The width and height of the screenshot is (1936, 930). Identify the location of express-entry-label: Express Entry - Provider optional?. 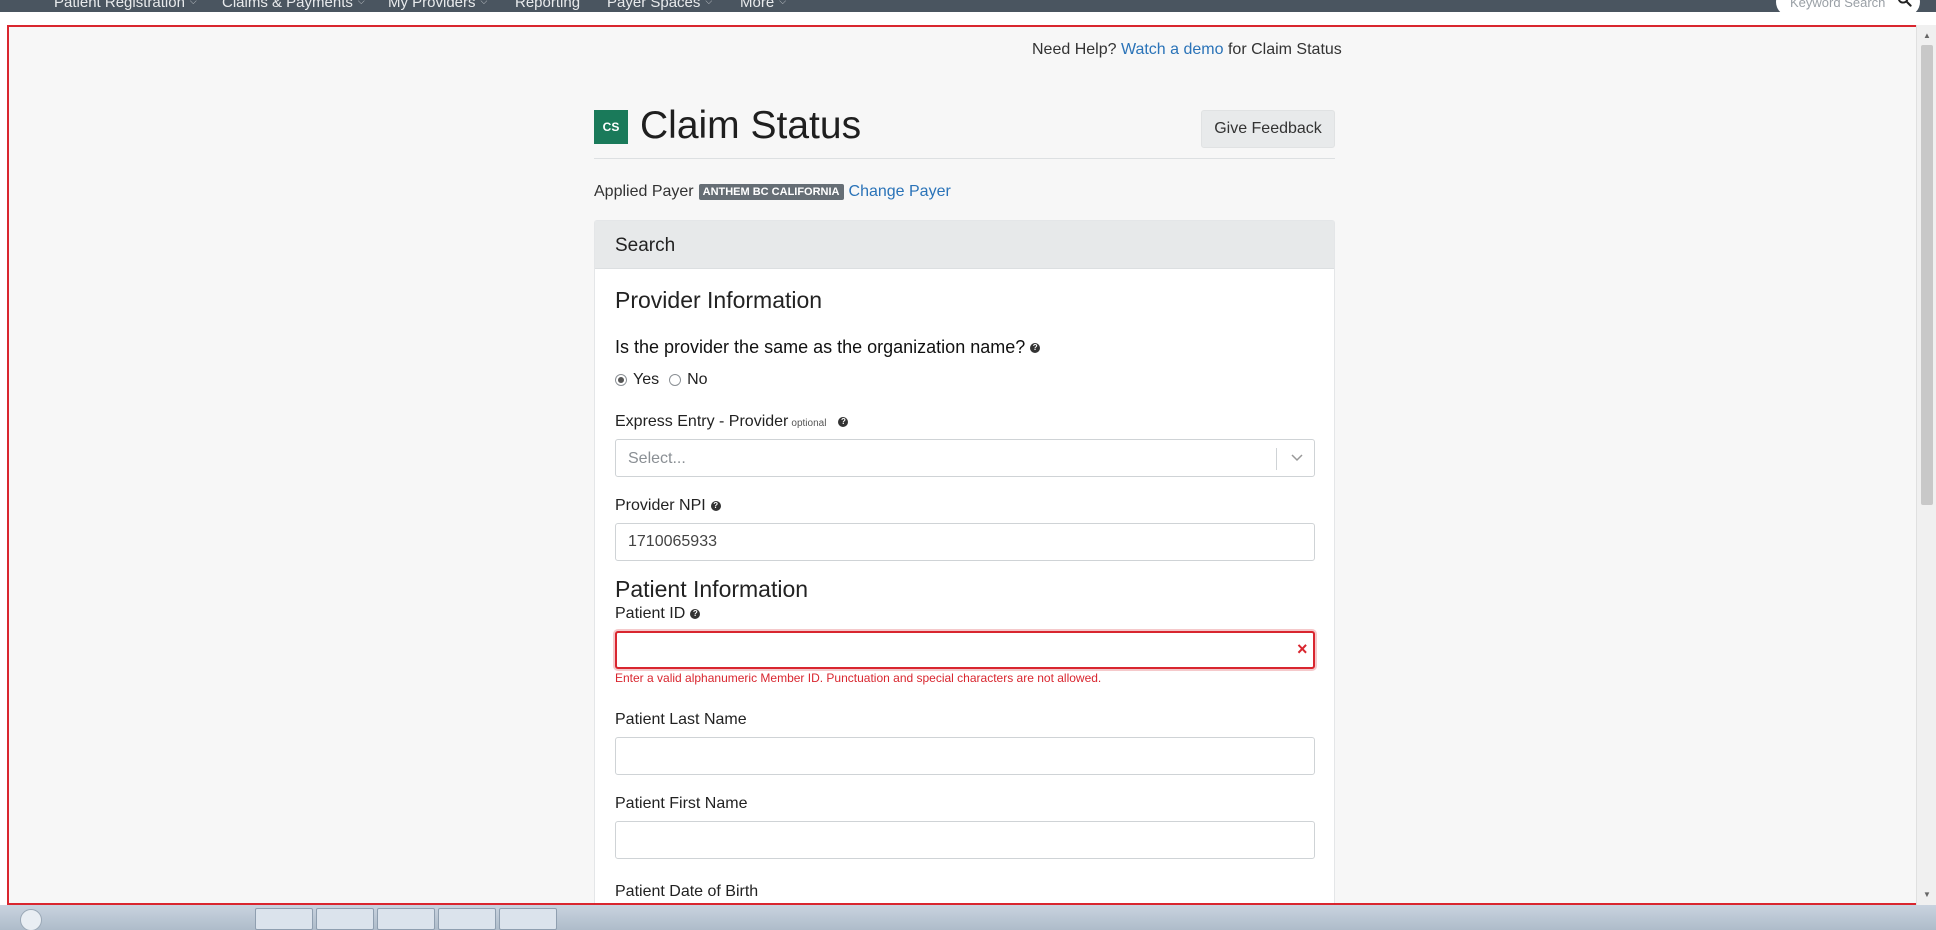
(732, 422).